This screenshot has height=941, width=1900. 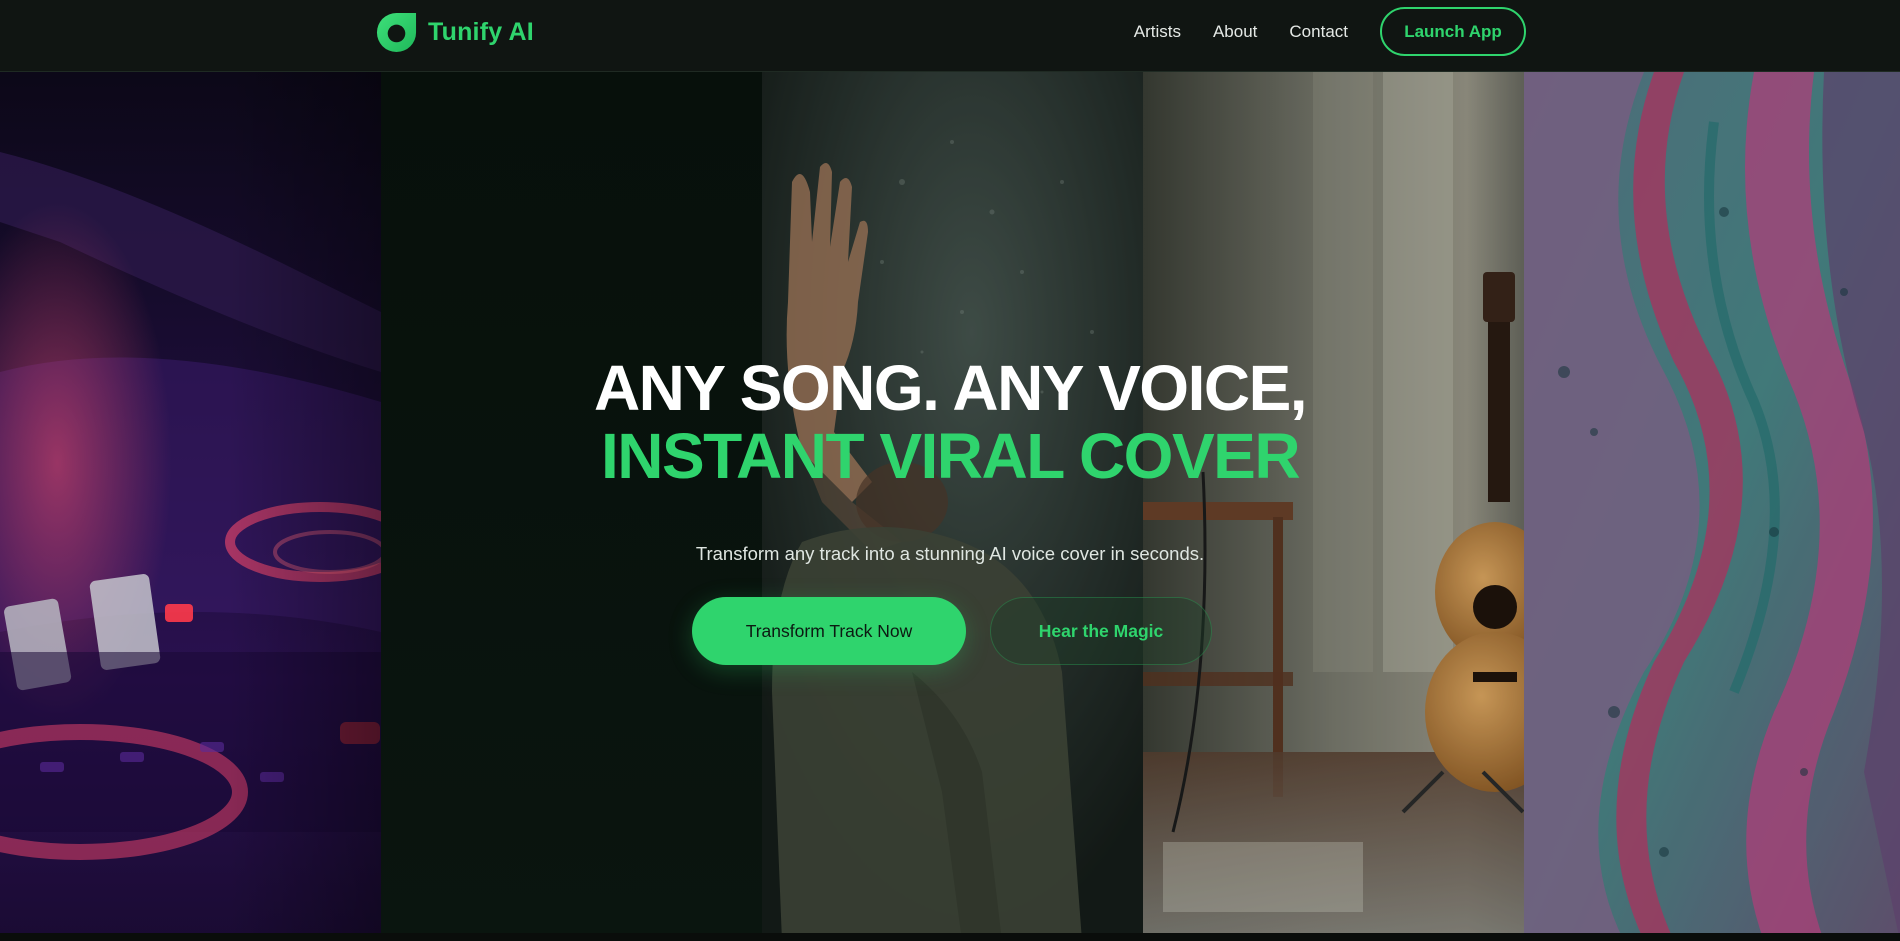 I want to click on hero-headline-line1: ANY SONG. ANY VOICE,, so click(x=950, y=388).